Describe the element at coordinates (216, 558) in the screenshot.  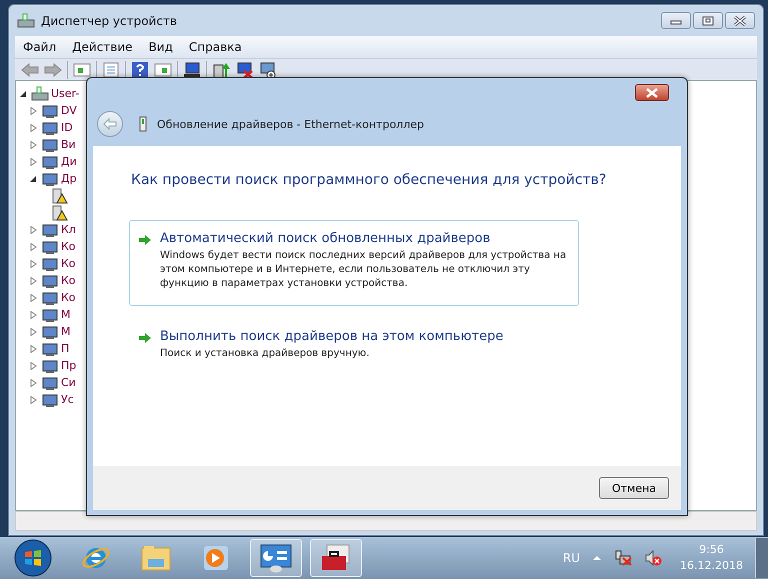
I see `play-icon` at that location.